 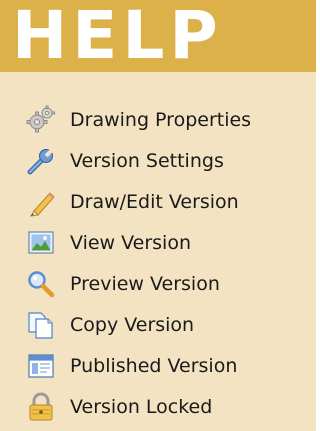 I want to click on help-item-published-version: Published Version, so click(x=138, y=365).